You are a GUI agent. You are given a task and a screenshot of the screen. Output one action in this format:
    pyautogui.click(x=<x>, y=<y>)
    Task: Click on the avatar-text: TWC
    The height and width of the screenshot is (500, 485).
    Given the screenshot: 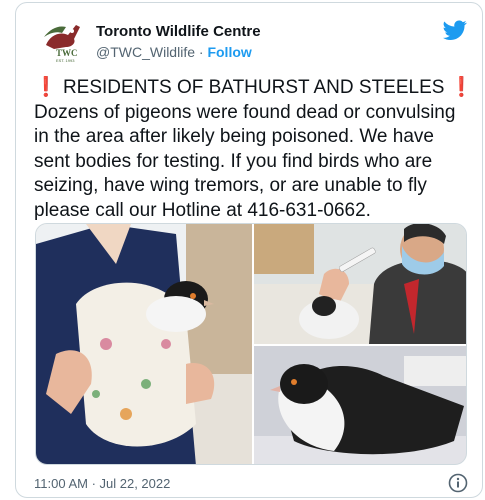 What is the action you would take?
    pyautogui.click(x=67, y=53)
    